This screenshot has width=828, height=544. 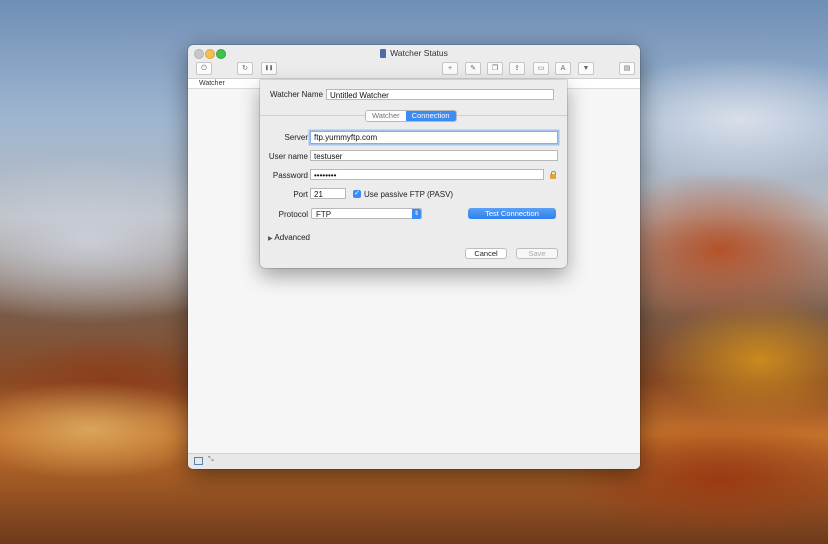 I want to click on edit-document-icon: ✎, so click(x=473, y=68).